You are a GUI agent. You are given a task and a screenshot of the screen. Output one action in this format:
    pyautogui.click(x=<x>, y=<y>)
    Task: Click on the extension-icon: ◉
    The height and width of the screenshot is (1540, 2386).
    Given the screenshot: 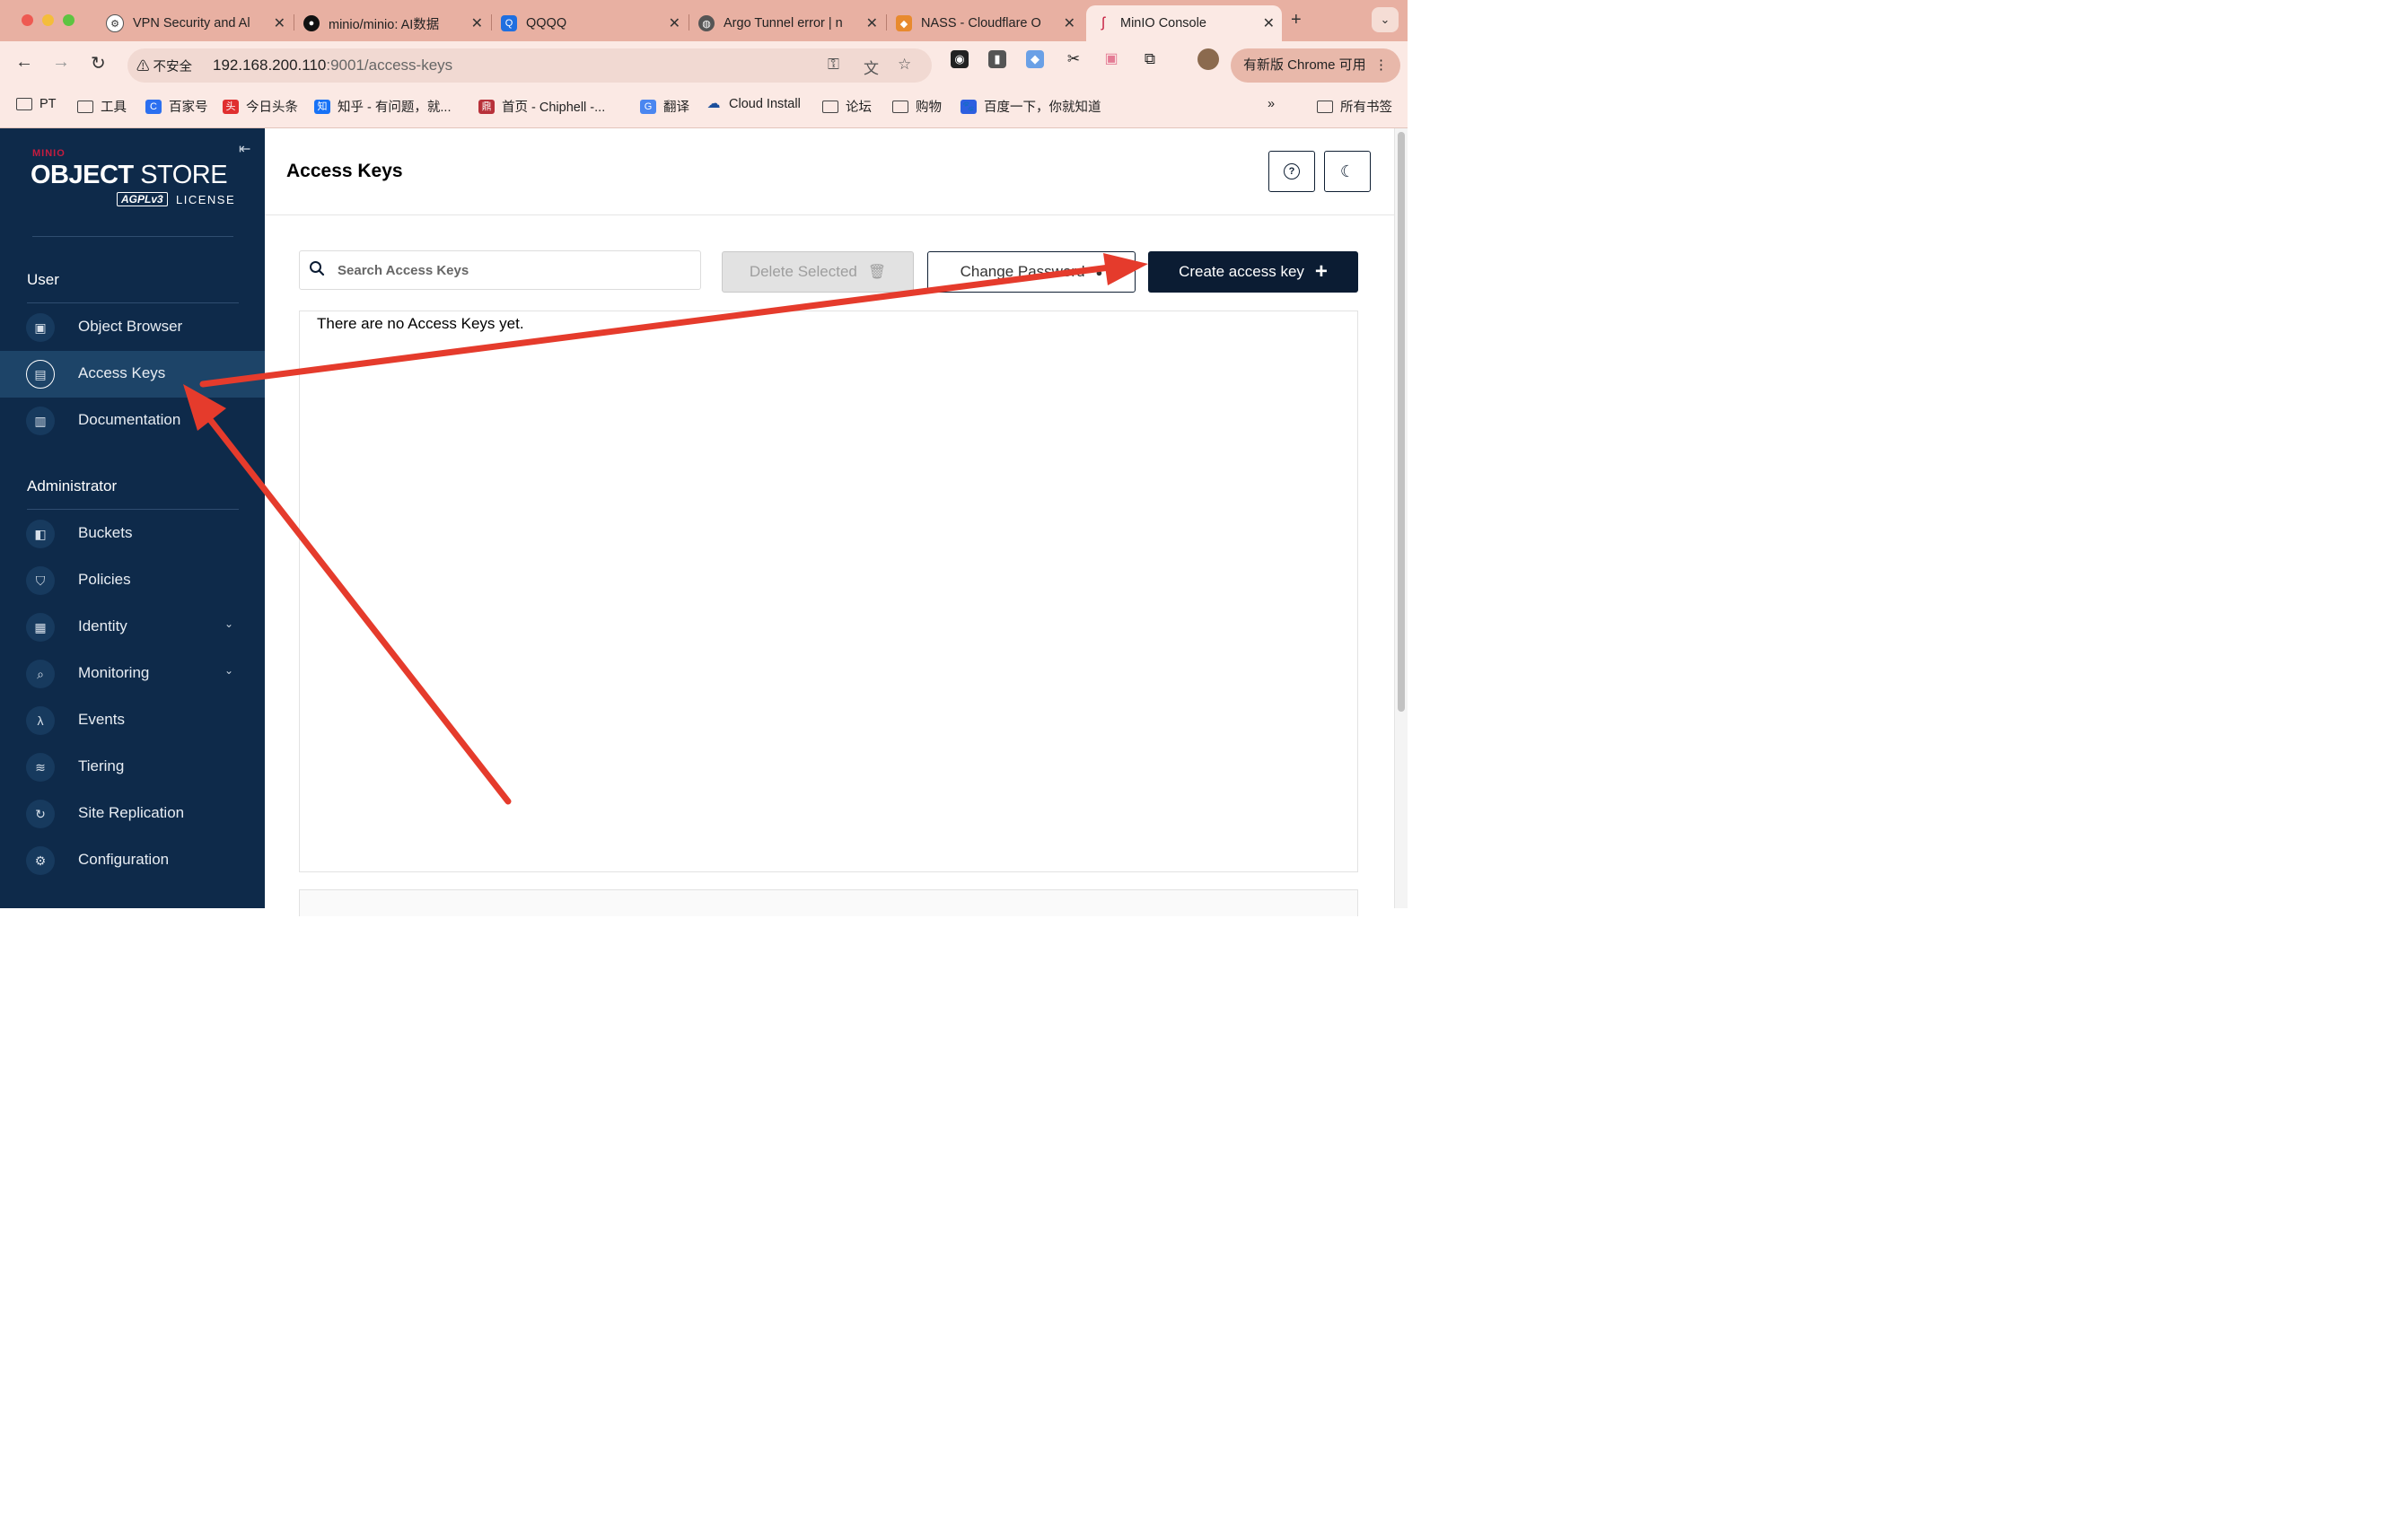 What is the action you would take?
    pyautogui.click(x=960, y=59)
    